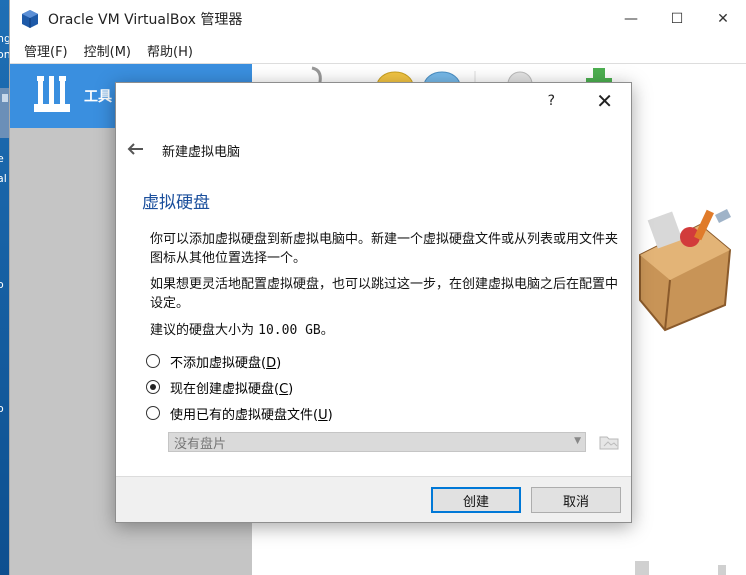 The width and height of the screenshot is (746, 575). I want to click on sidebar-item-label: 工具, so click(98, 97).